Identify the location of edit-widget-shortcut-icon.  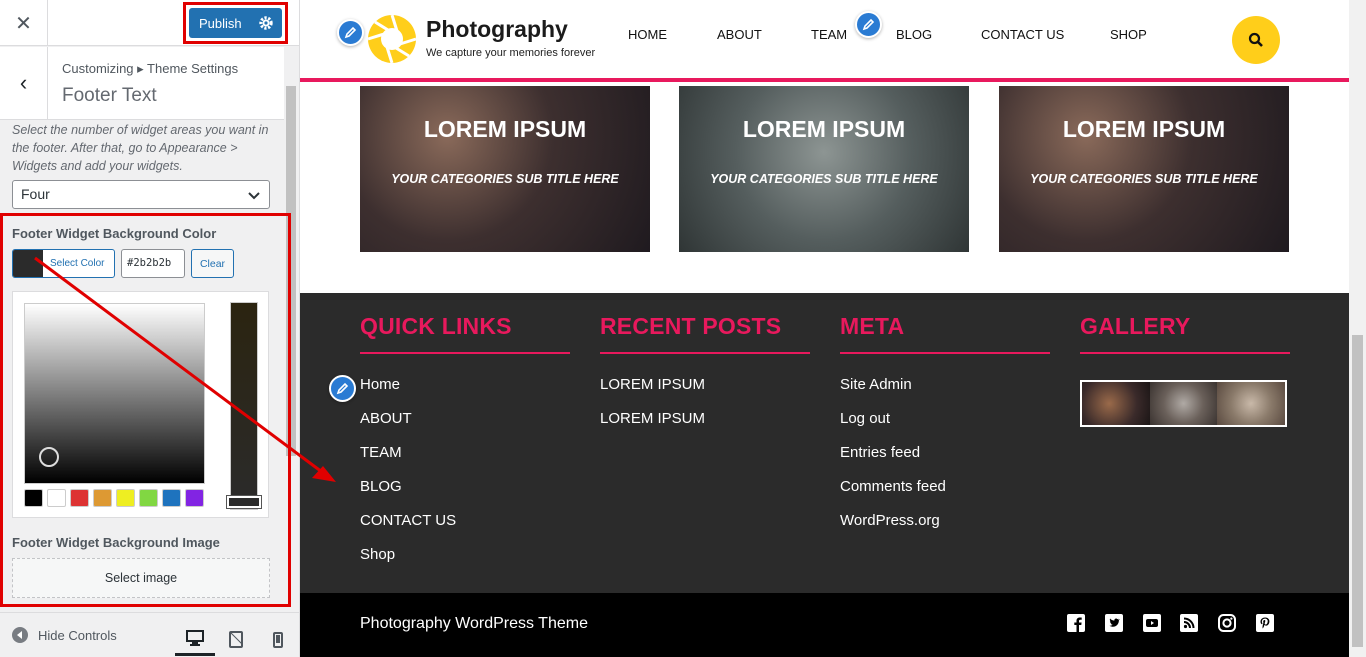
(342, 388).